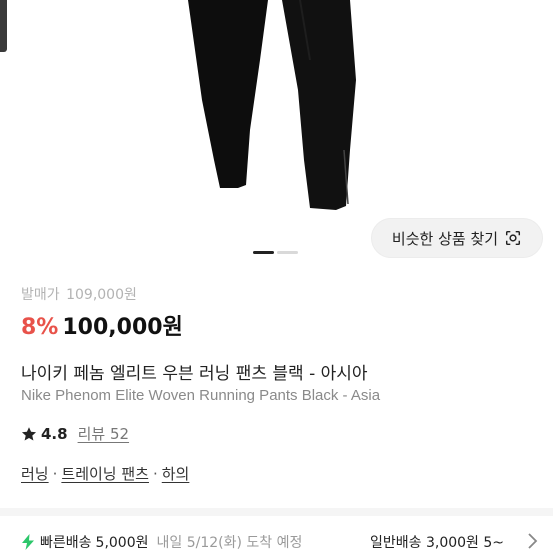  I want to click on original-price-value: 109,000원, so click(101, 295).